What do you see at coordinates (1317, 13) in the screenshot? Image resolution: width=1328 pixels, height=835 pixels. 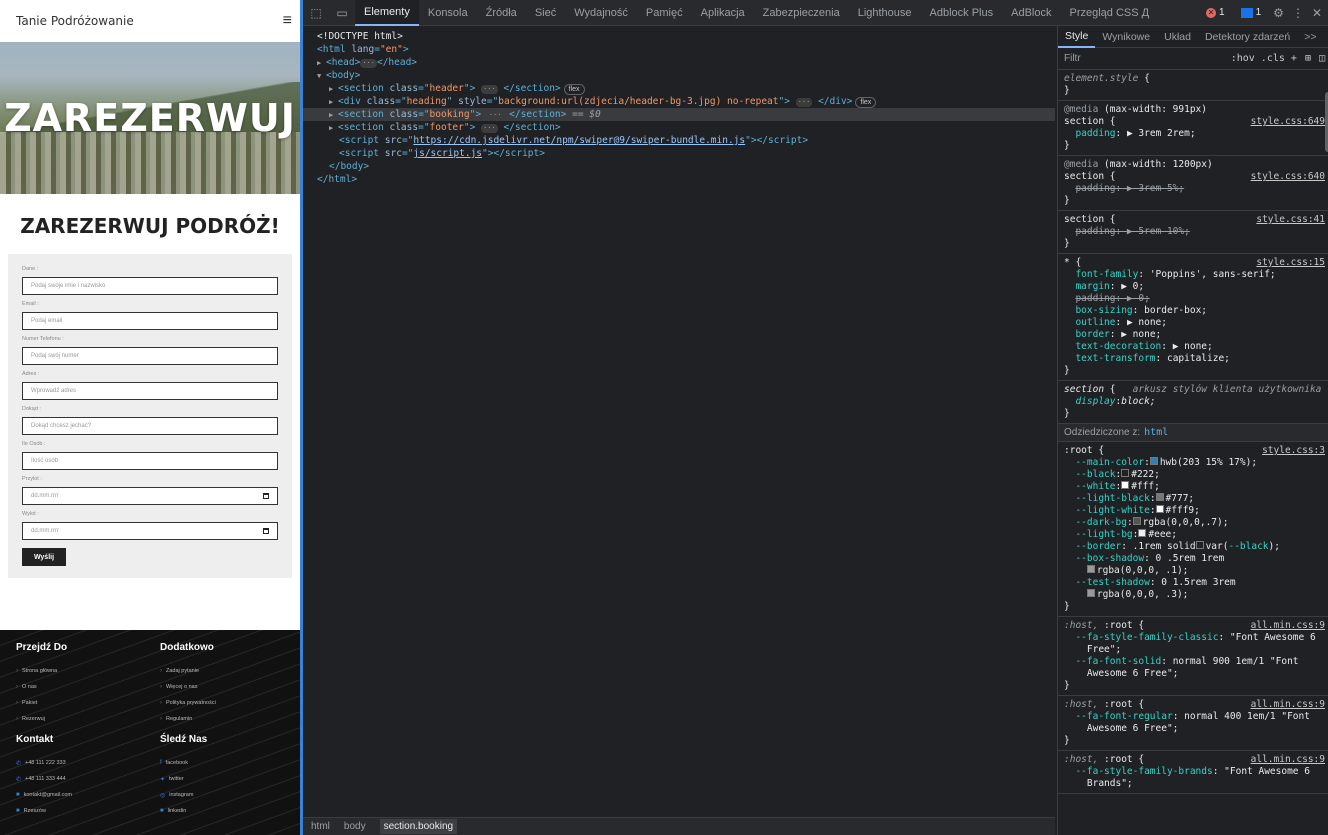 I see `close-icon: ✕` at bounding box center [1317, 13].